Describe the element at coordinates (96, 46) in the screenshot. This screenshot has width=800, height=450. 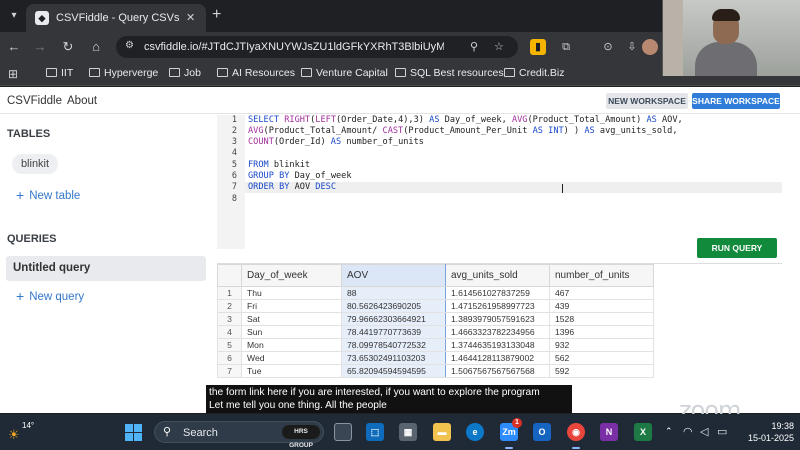
I see `home-icon: ⌂` at that location.